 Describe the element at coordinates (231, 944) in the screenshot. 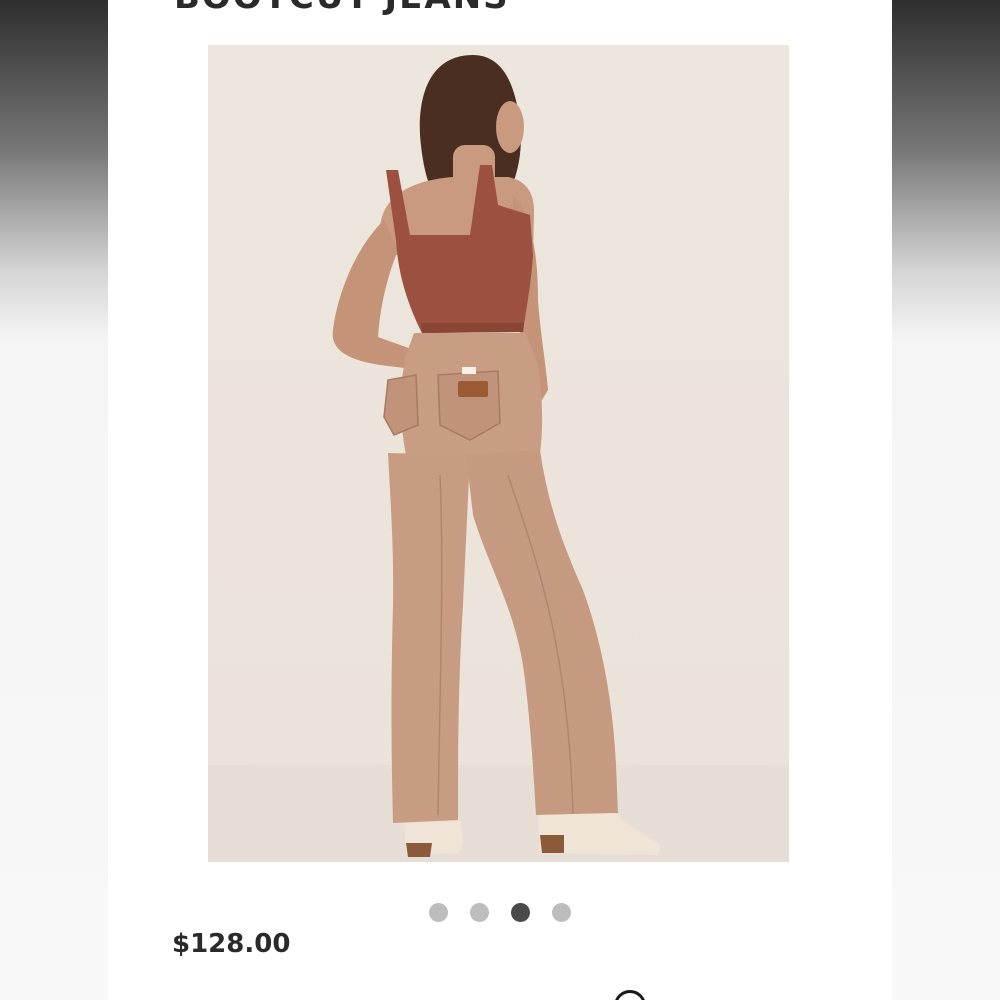

I see `product-price: $128.00` at that location.